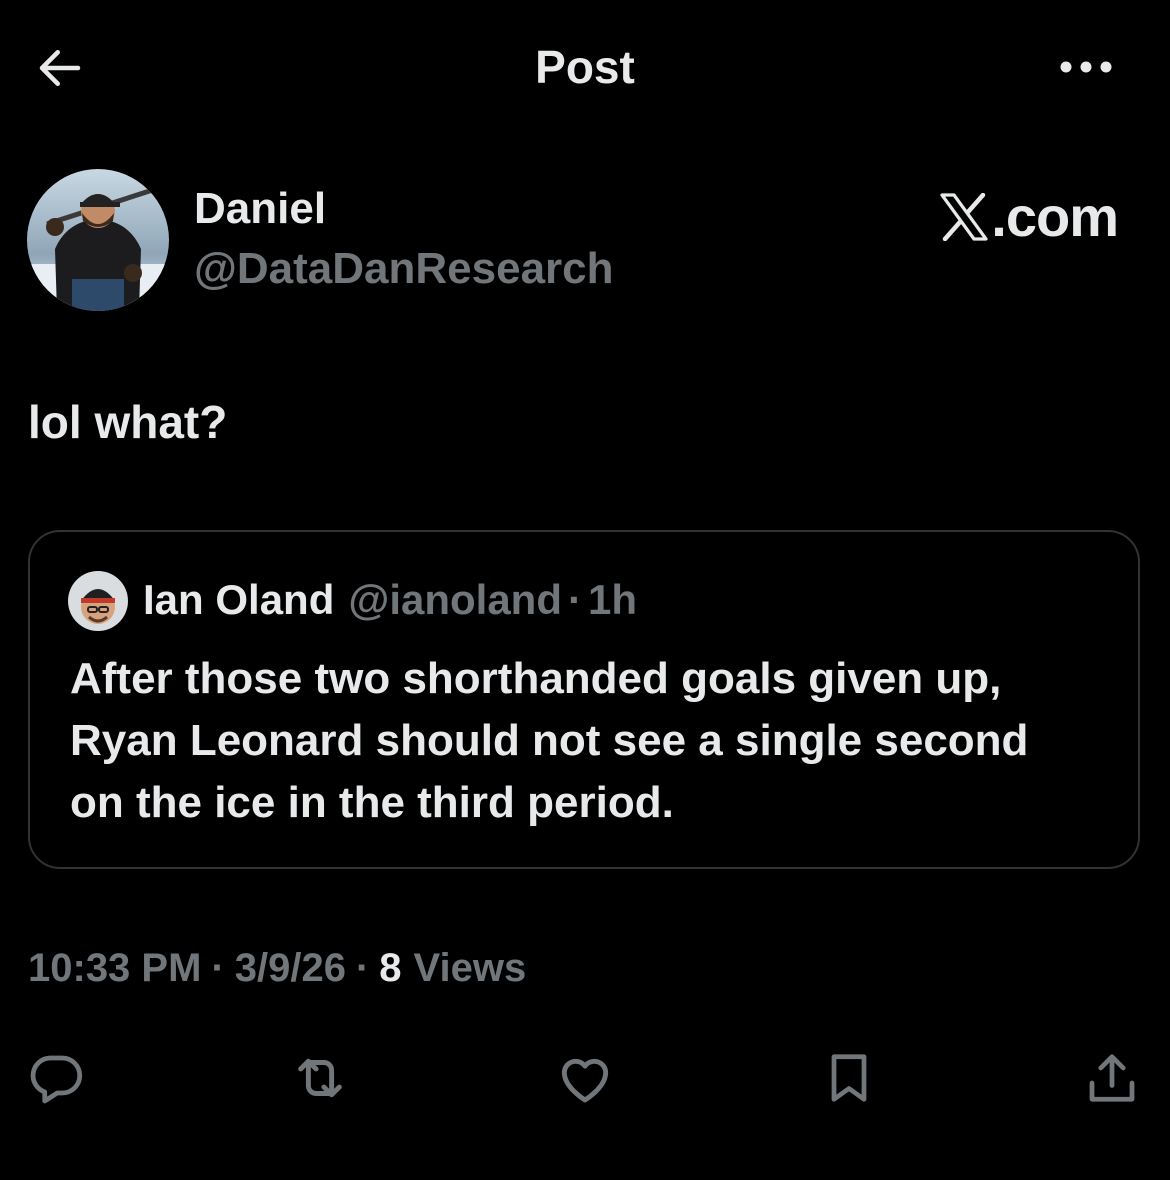  Describe the element at coordinates (260, 209) in the screenshot. I see `author-name: Daniel` at that location.